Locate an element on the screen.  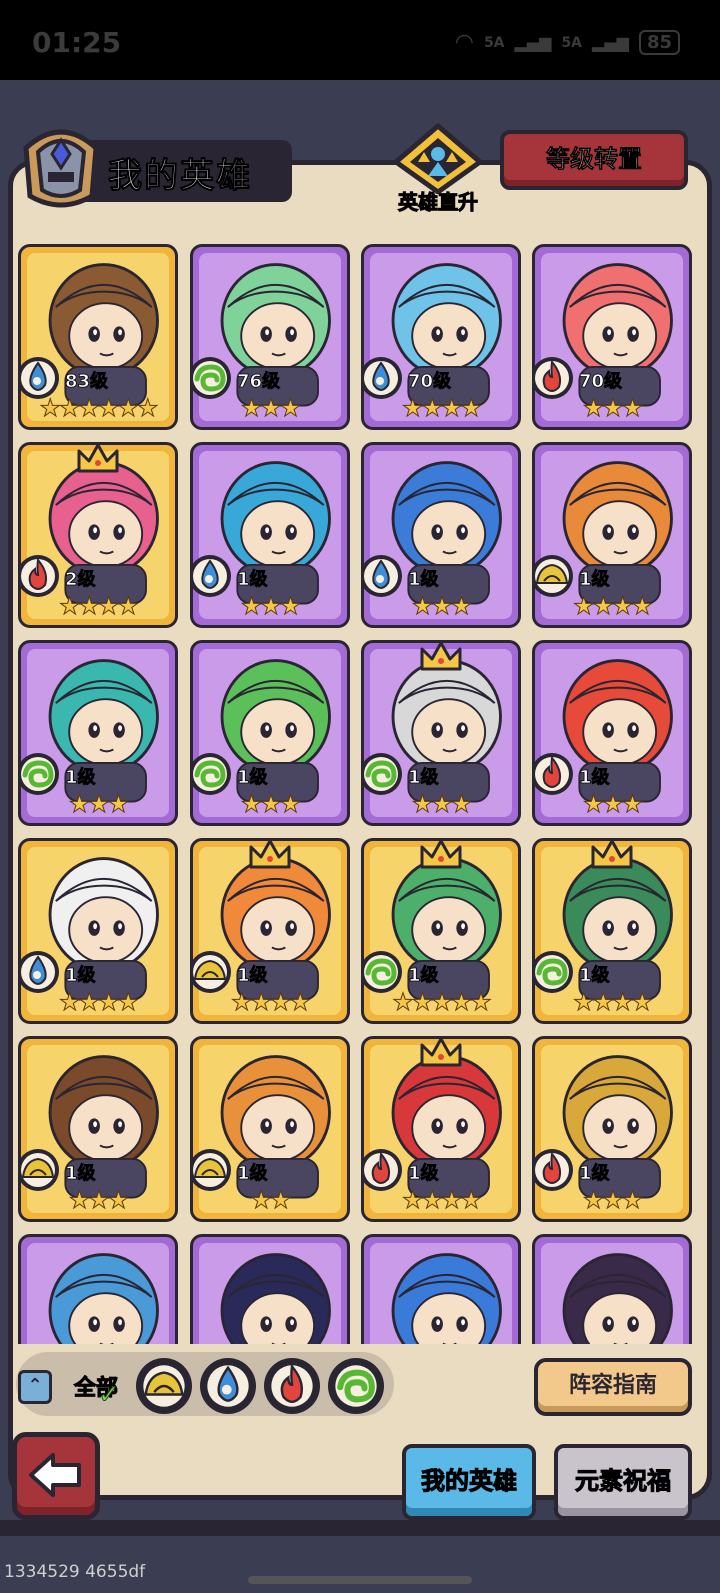
filter-water-button is located at coordinates (228, 1386).